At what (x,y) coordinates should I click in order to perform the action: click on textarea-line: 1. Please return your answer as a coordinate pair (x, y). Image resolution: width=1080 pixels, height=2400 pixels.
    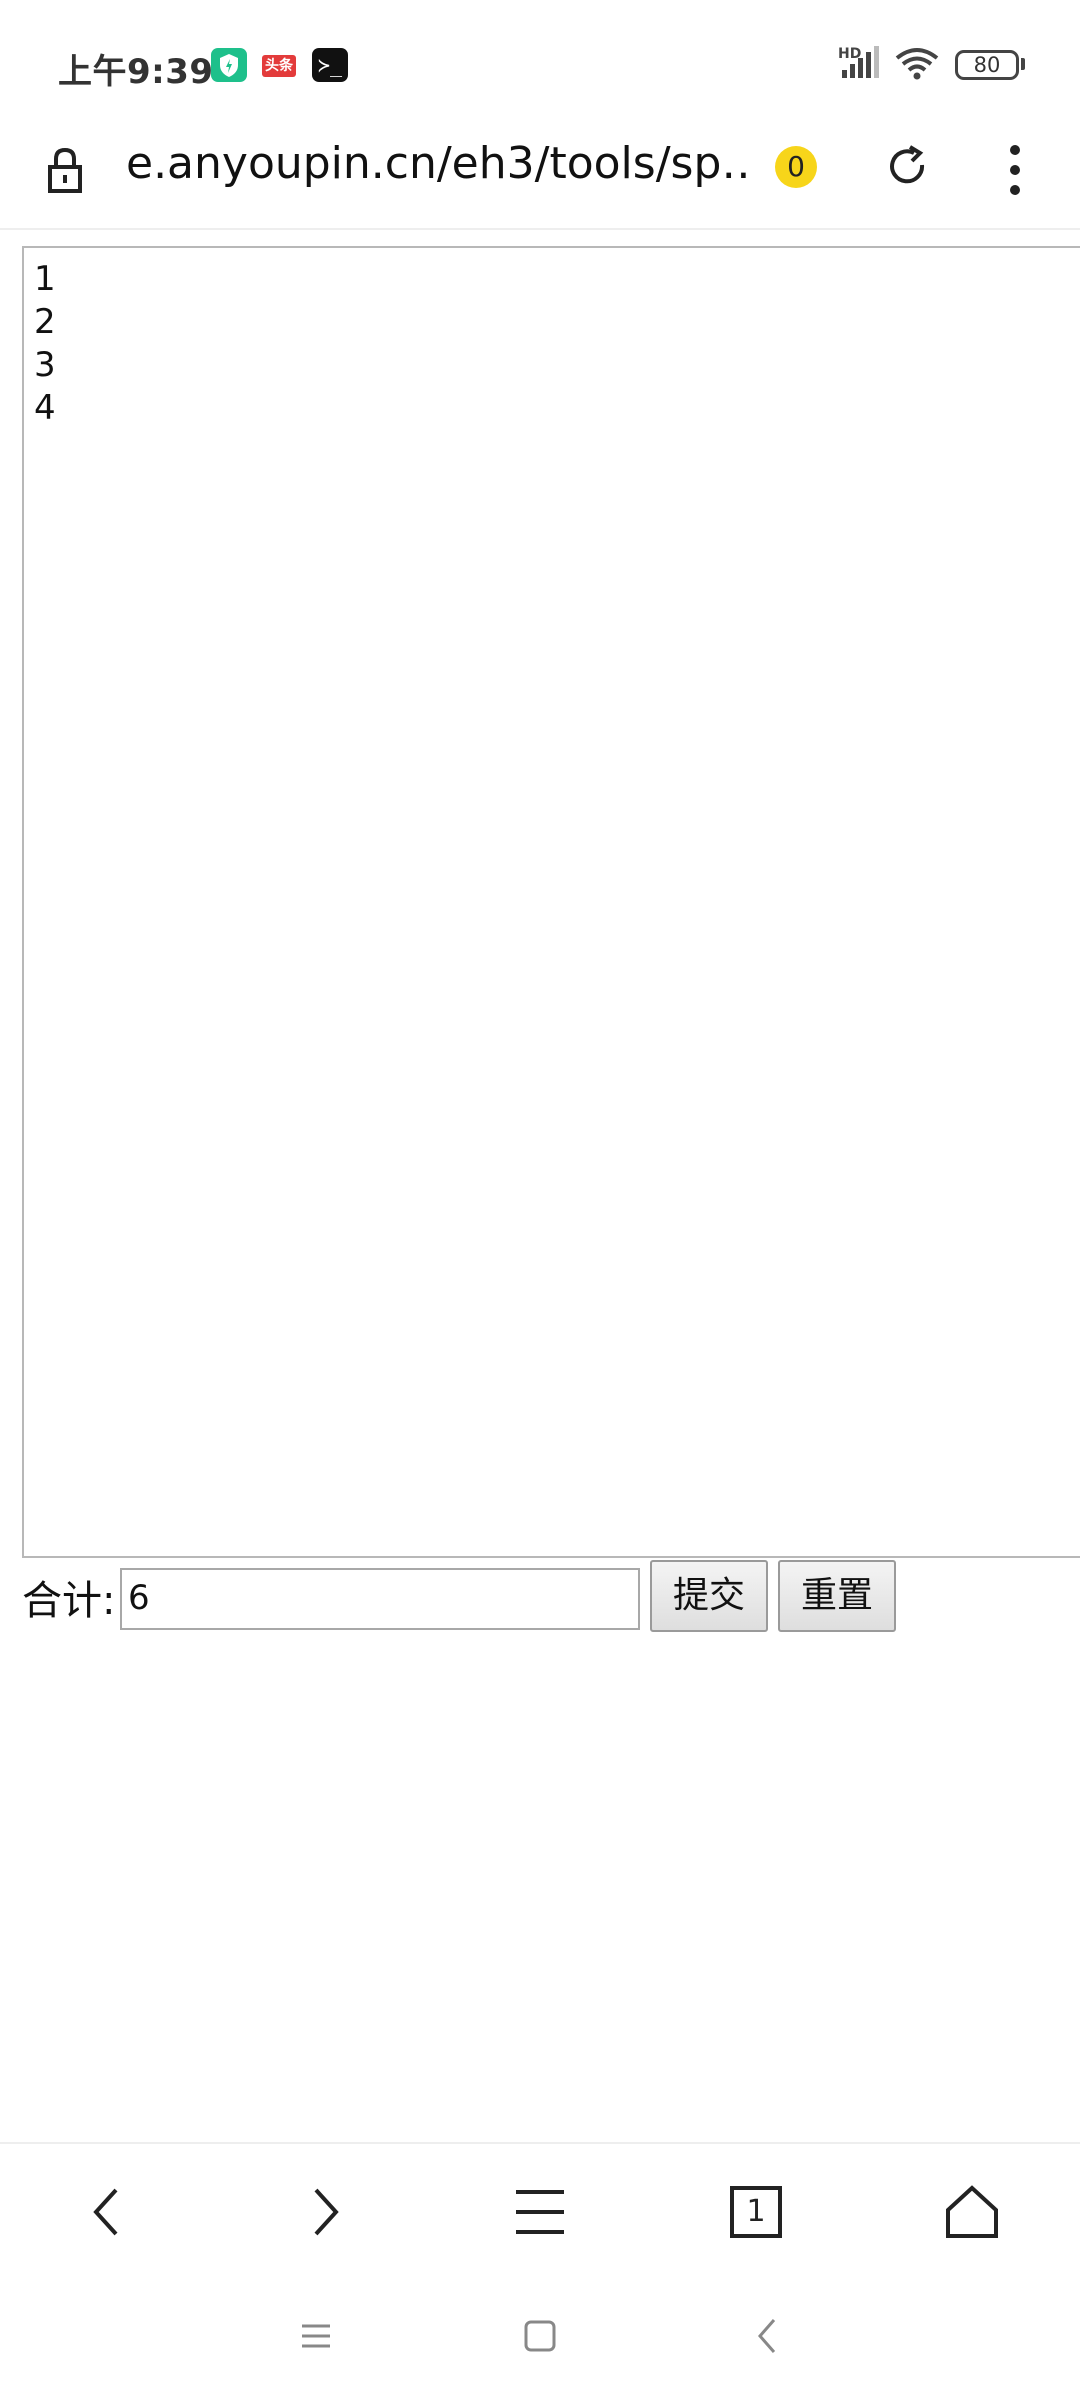
    Looking at the image, I should click on (45, 279).